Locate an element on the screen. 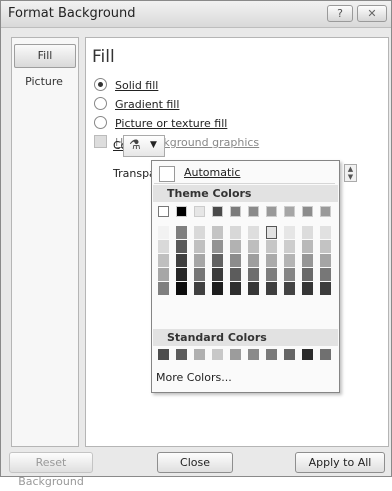  spin-down-icon: ▼ is located at coordinates (350, 177).